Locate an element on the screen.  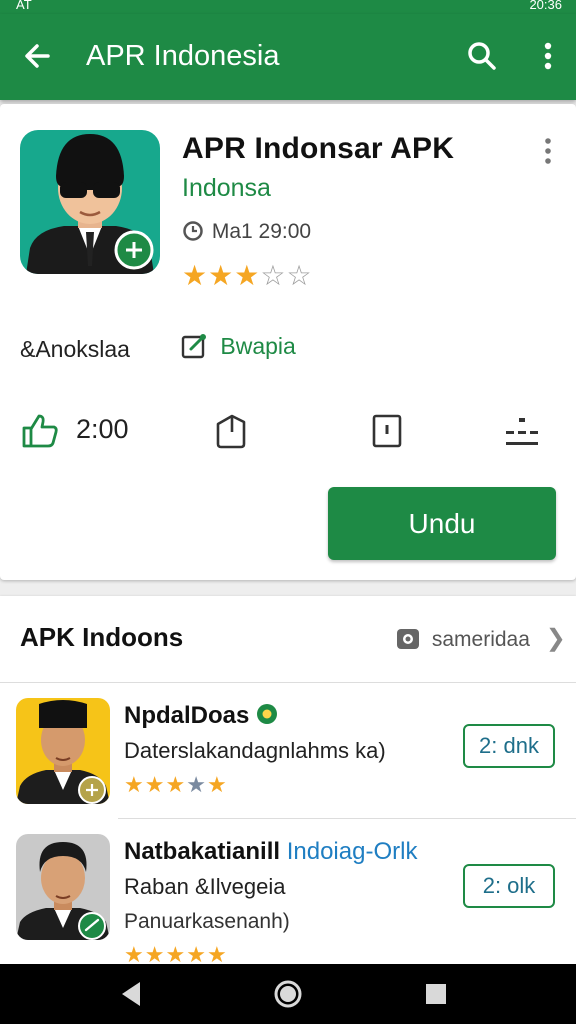
app-title: APR Indonsar APK is located at coordinates (318, 148).